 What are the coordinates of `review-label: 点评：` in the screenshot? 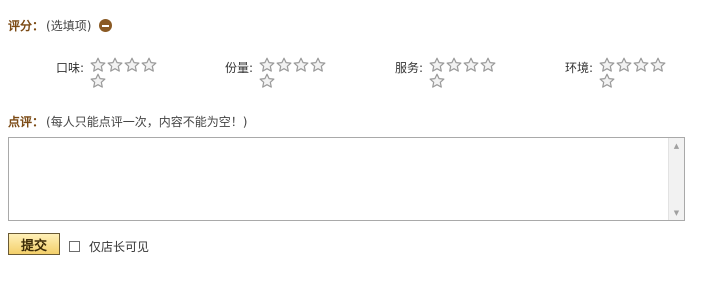 It's located at (26, 122).